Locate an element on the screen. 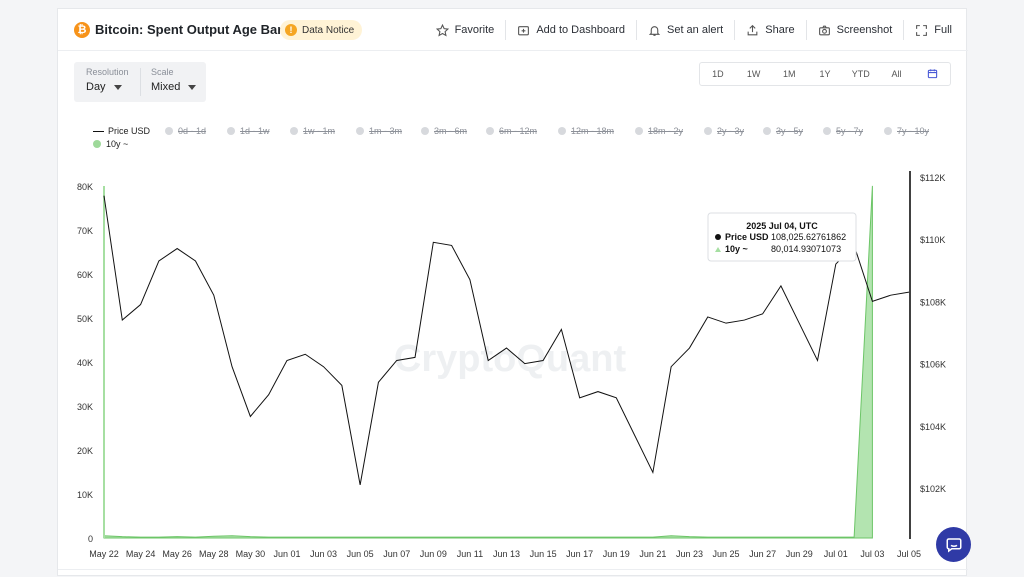 The height and width of the screenshot is (577, 1024). tooltip-price-value: 108,025.62761862 is located at coordinates (808, 237).